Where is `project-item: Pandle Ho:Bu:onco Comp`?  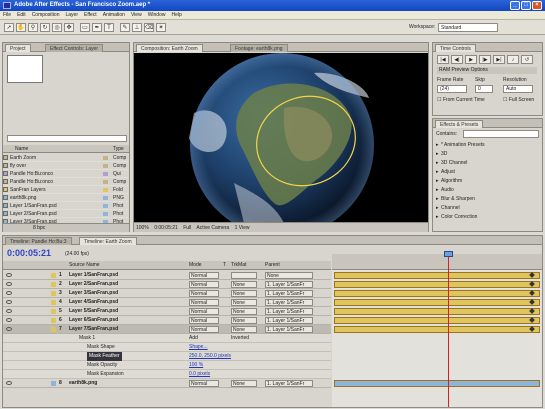 project-item: Pandle Ho:Bu:onco Comp is located at coordinates (66, 182).